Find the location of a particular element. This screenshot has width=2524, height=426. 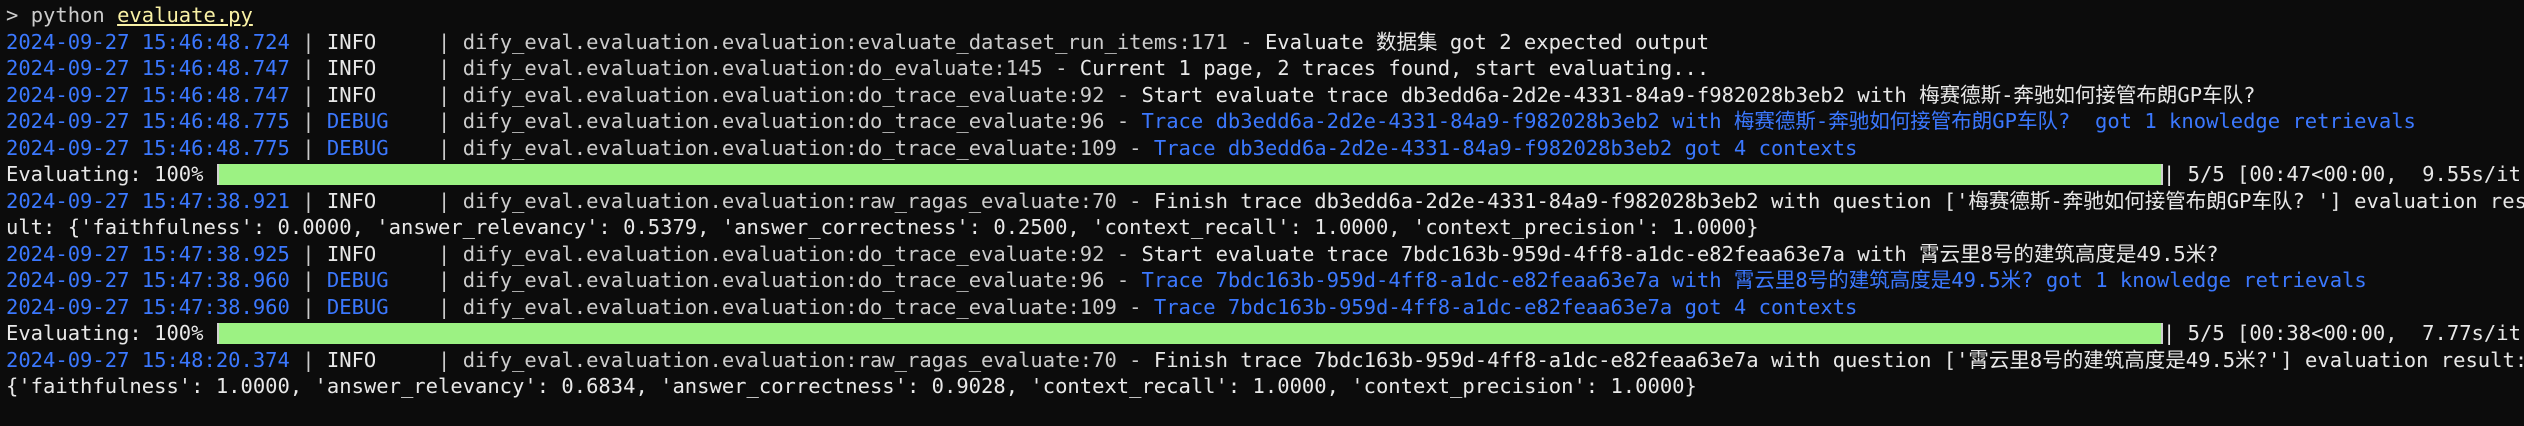

progress-stats: | 5/5 [00:38<00:00, 7.77s/it] is located at coordinates (2343, 333).